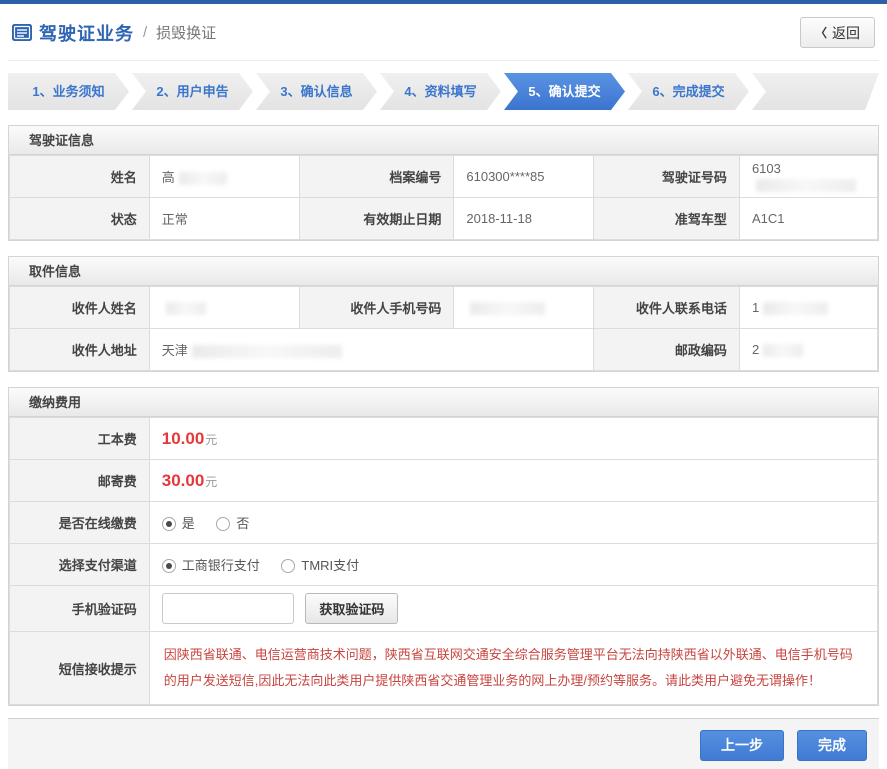 This screenshot has height=769, width=887. I want to click on expiry-label: 有效期止日期, so click(376, 218).